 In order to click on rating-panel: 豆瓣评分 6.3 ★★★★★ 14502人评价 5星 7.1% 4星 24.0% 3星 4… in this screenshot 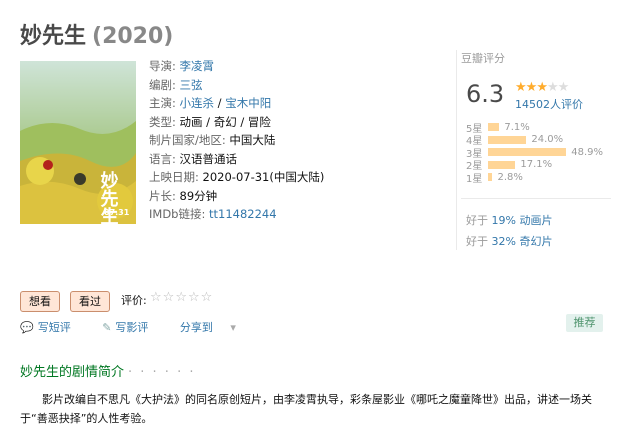, I will do `click(533, 150)`.